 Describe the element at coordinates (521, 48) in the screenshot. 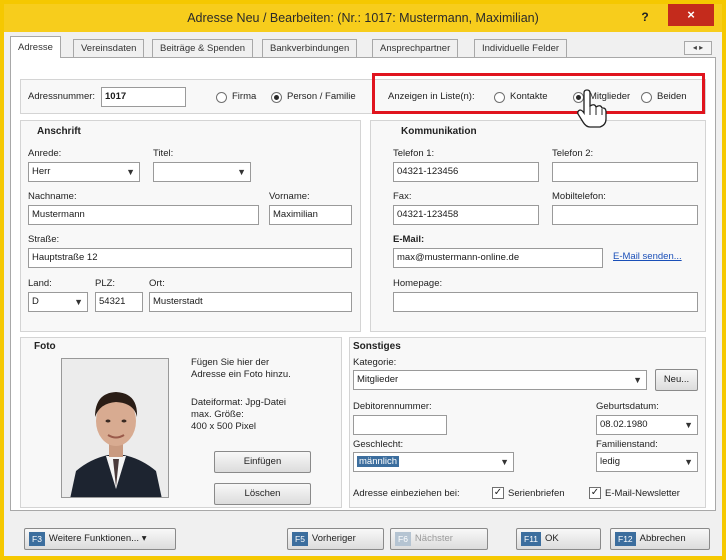

I see `tab-individuelle-felder: Individuelle Felder` at that location.